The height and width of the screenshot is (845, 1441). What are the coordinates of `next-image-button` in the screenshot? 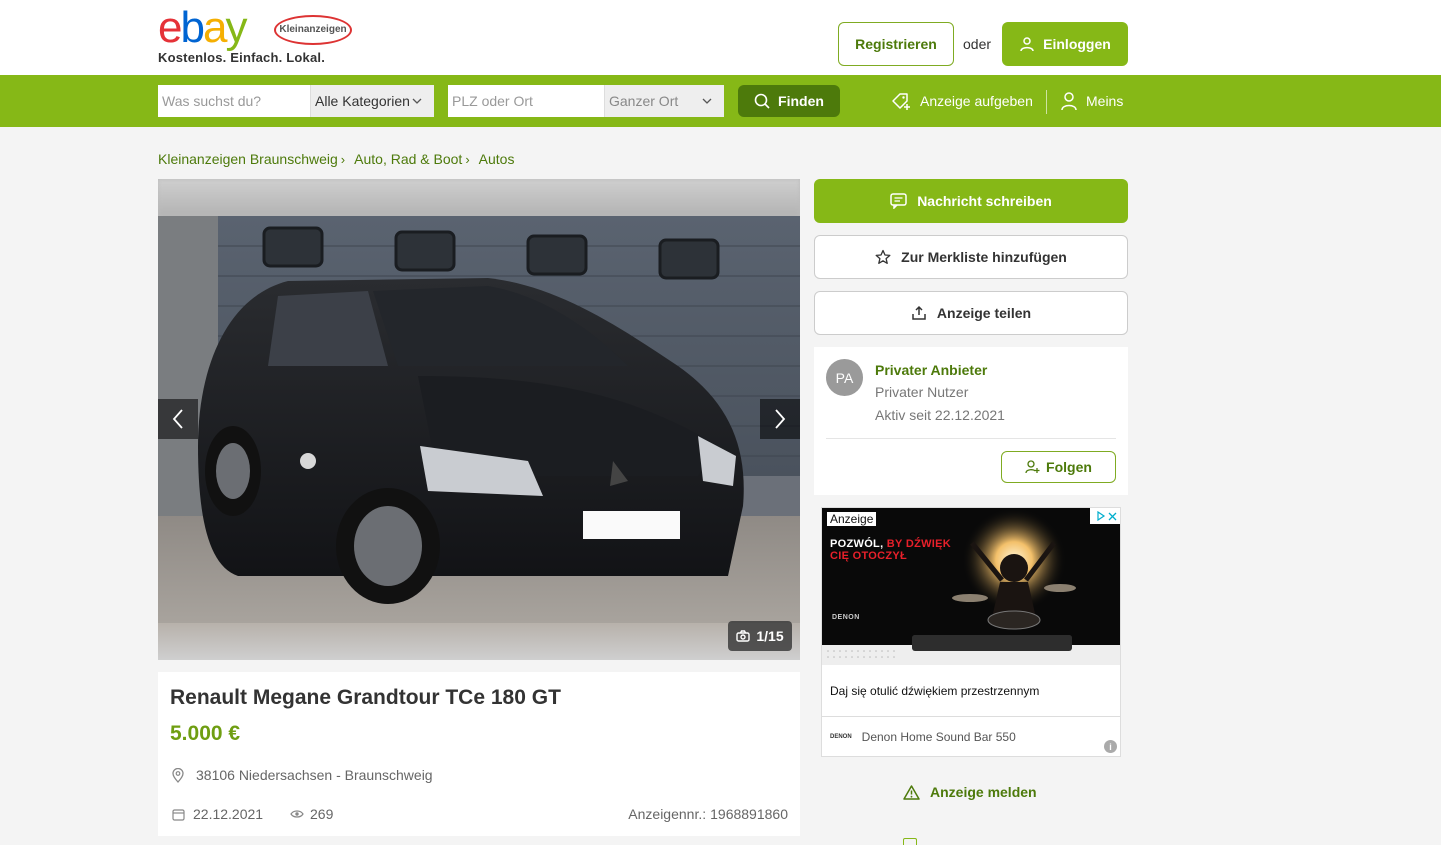 It's located at (780, 419).